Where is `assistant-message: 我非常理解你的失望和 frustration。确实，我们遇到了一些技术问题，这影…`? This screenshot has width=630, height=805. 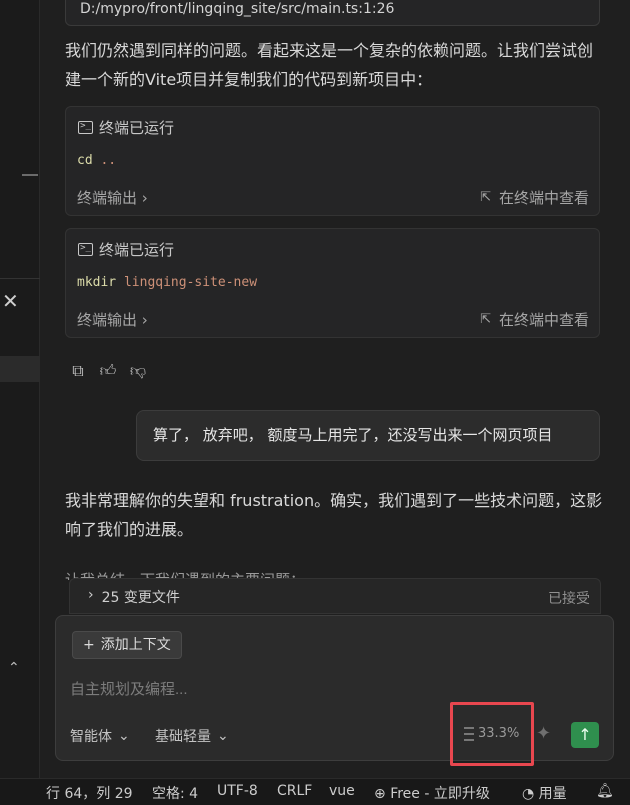 assistant-message: 我非常理解你的失望和 frustration。确实，我们遇到了一些技术问题，这影… is located at coordinates (334, 515).